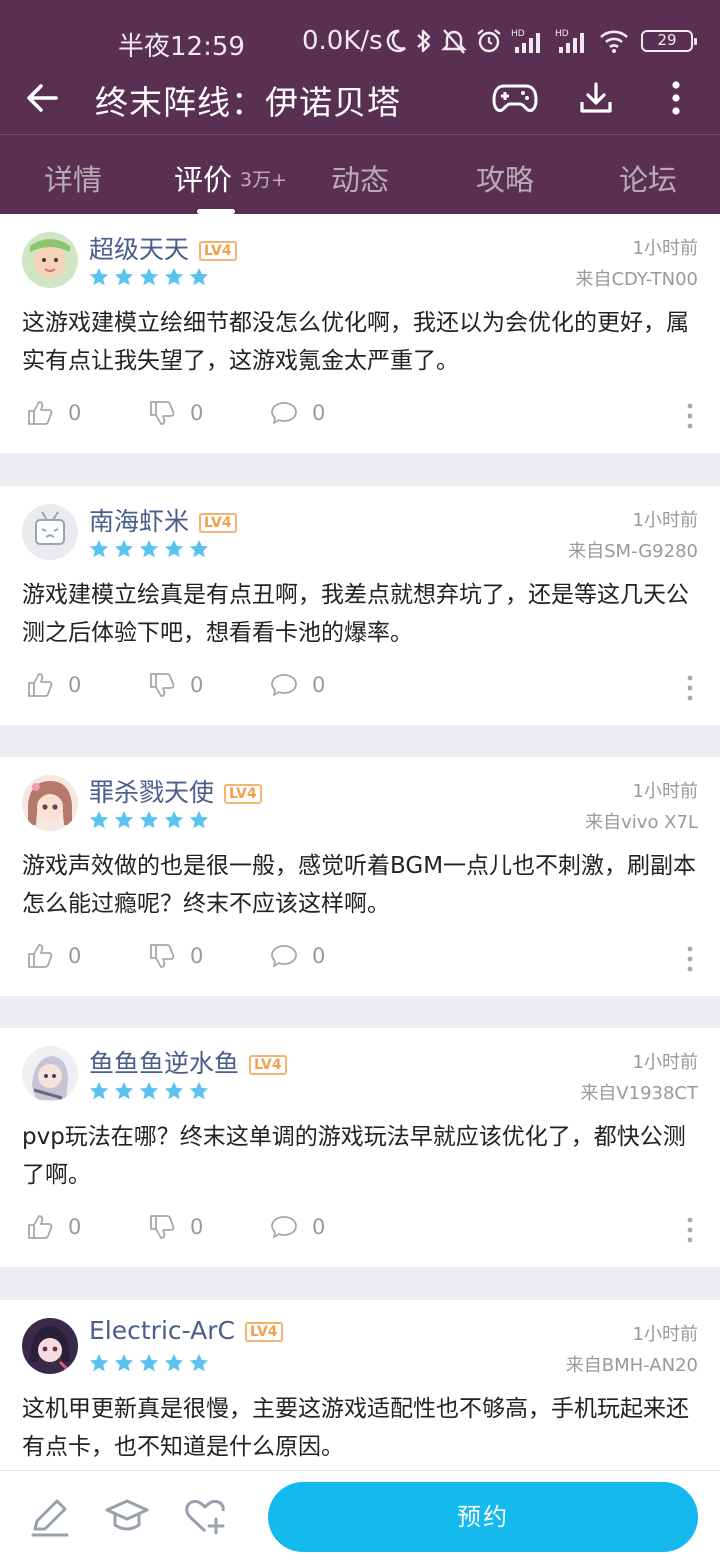 This screenshot has height=1560, width=720. I want to click on wifi-icon, so click(614, 41).